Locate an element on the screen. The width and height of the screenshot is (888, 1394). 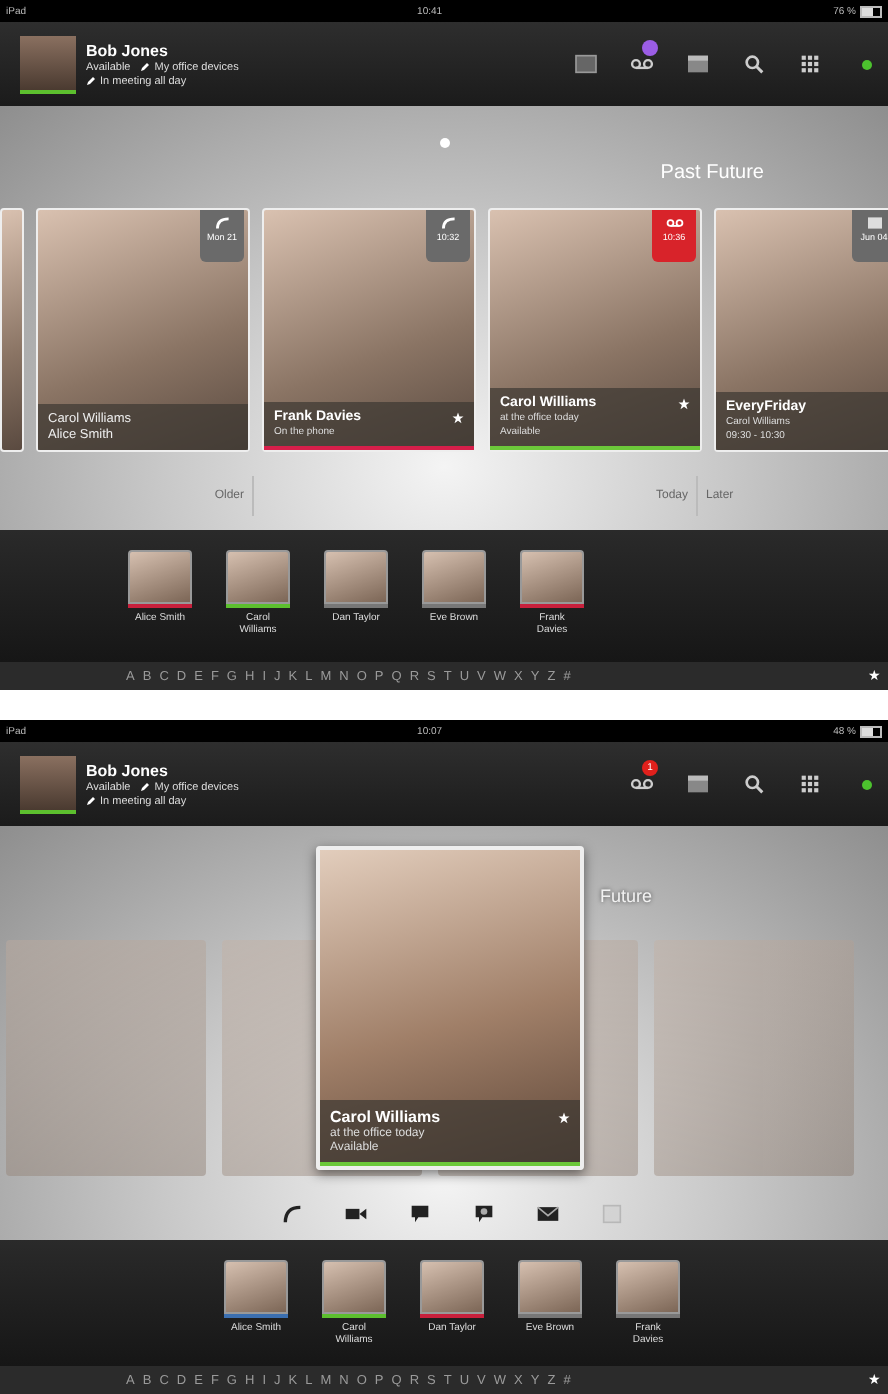
group-chat-icon is located at coordinates (484, 1214).